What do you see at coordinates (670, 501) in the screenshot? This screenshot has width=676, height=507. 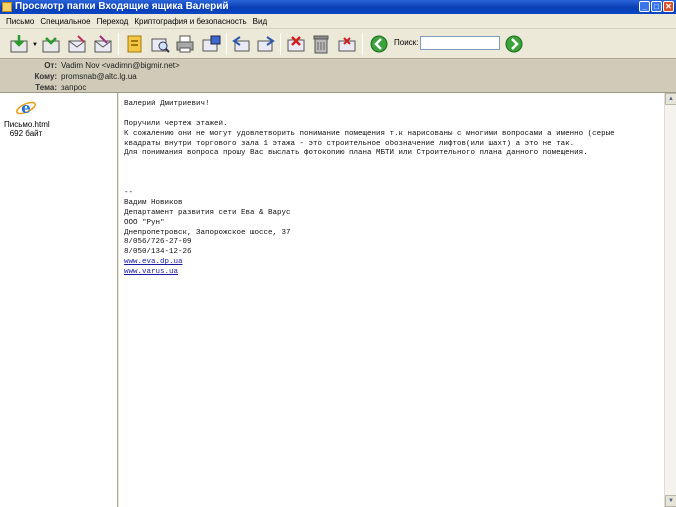 I see `scroll-down-icon: ▼` at bounding box center [670, 501].